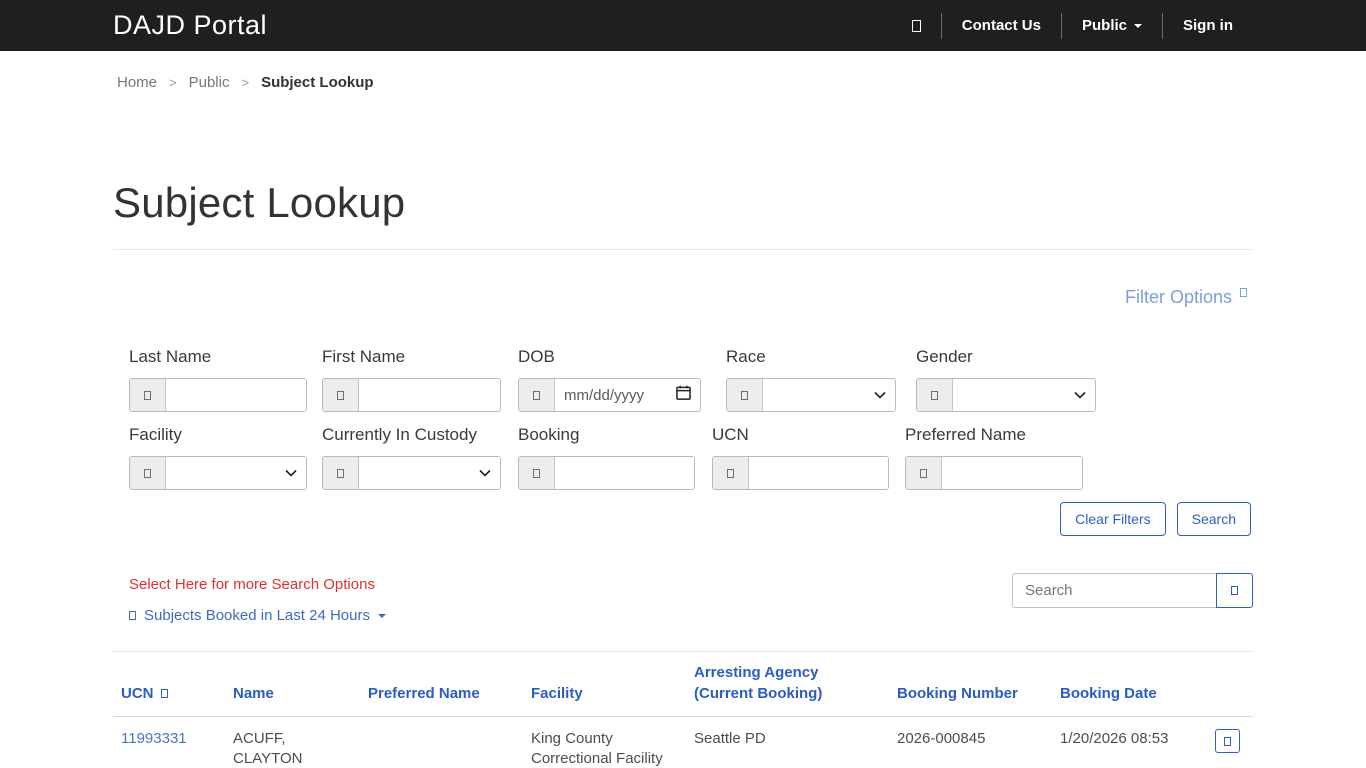 Image resolution: width=1366 pixels, height=768 pixels. I want to click on navbar-search-button, so click(916, 25).